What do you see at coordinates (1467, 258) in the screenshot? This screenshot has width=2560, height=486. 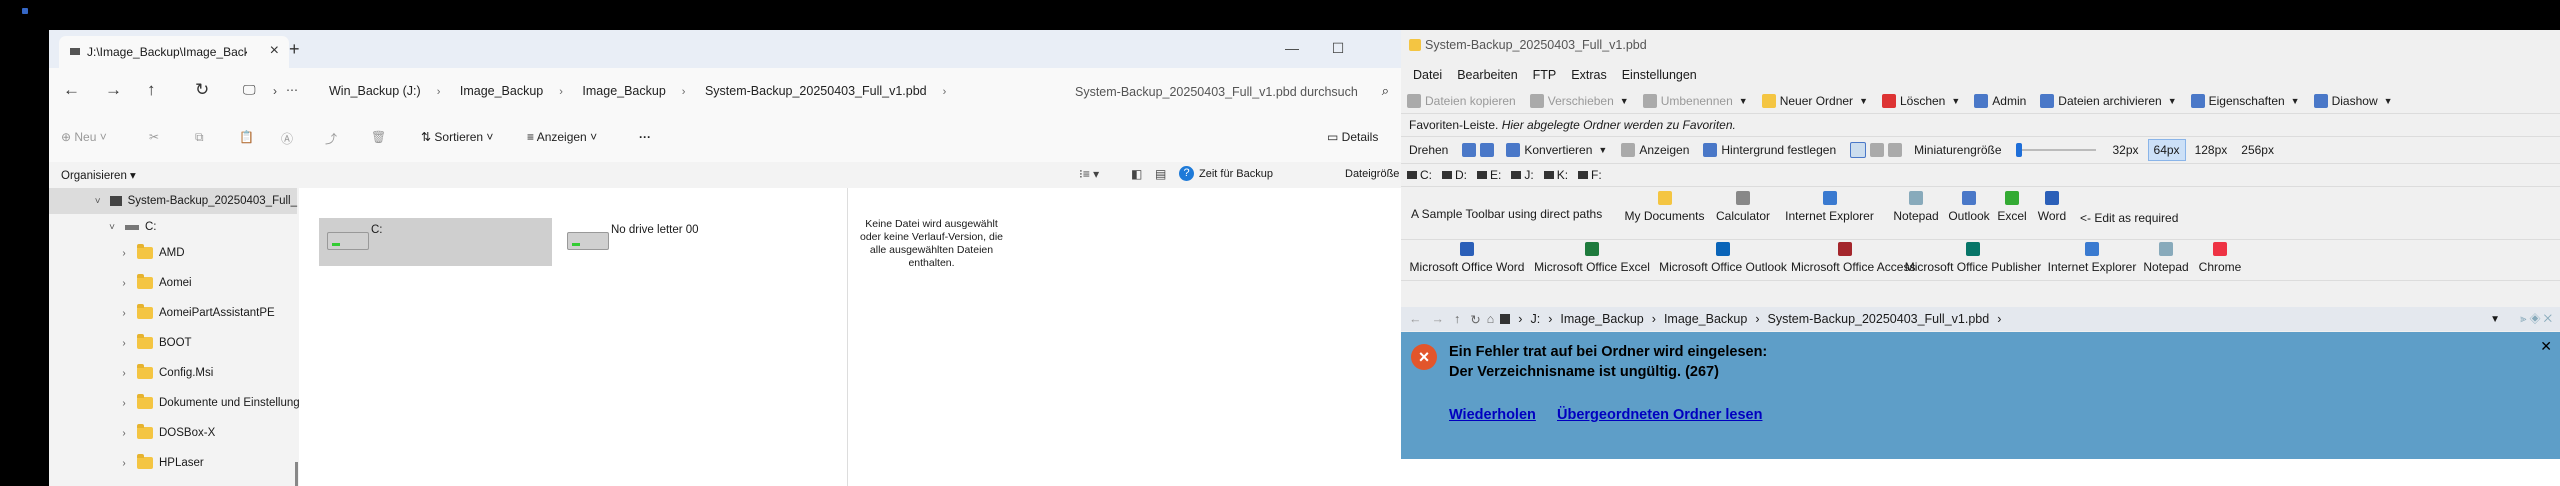 I see `app-shortcut: Microsoft Office Word` at bounding box center [1467, 258].